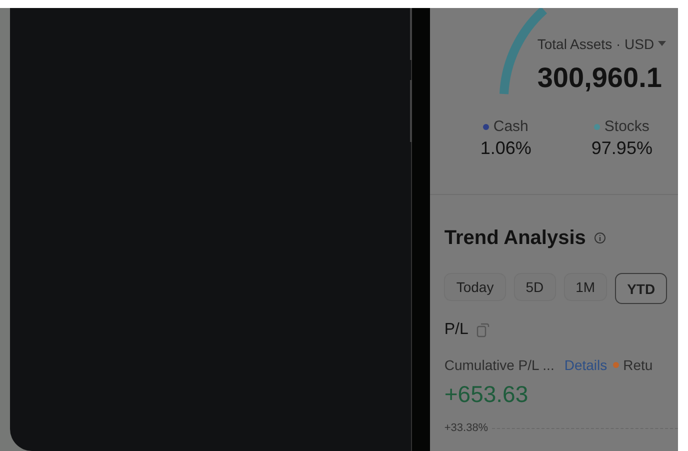 This screenshot has width=688, height=451. What do you see at coordinates (535, 287) in the screenshot?
I see `range-tab: 5D` at bounding box center [535, 287].